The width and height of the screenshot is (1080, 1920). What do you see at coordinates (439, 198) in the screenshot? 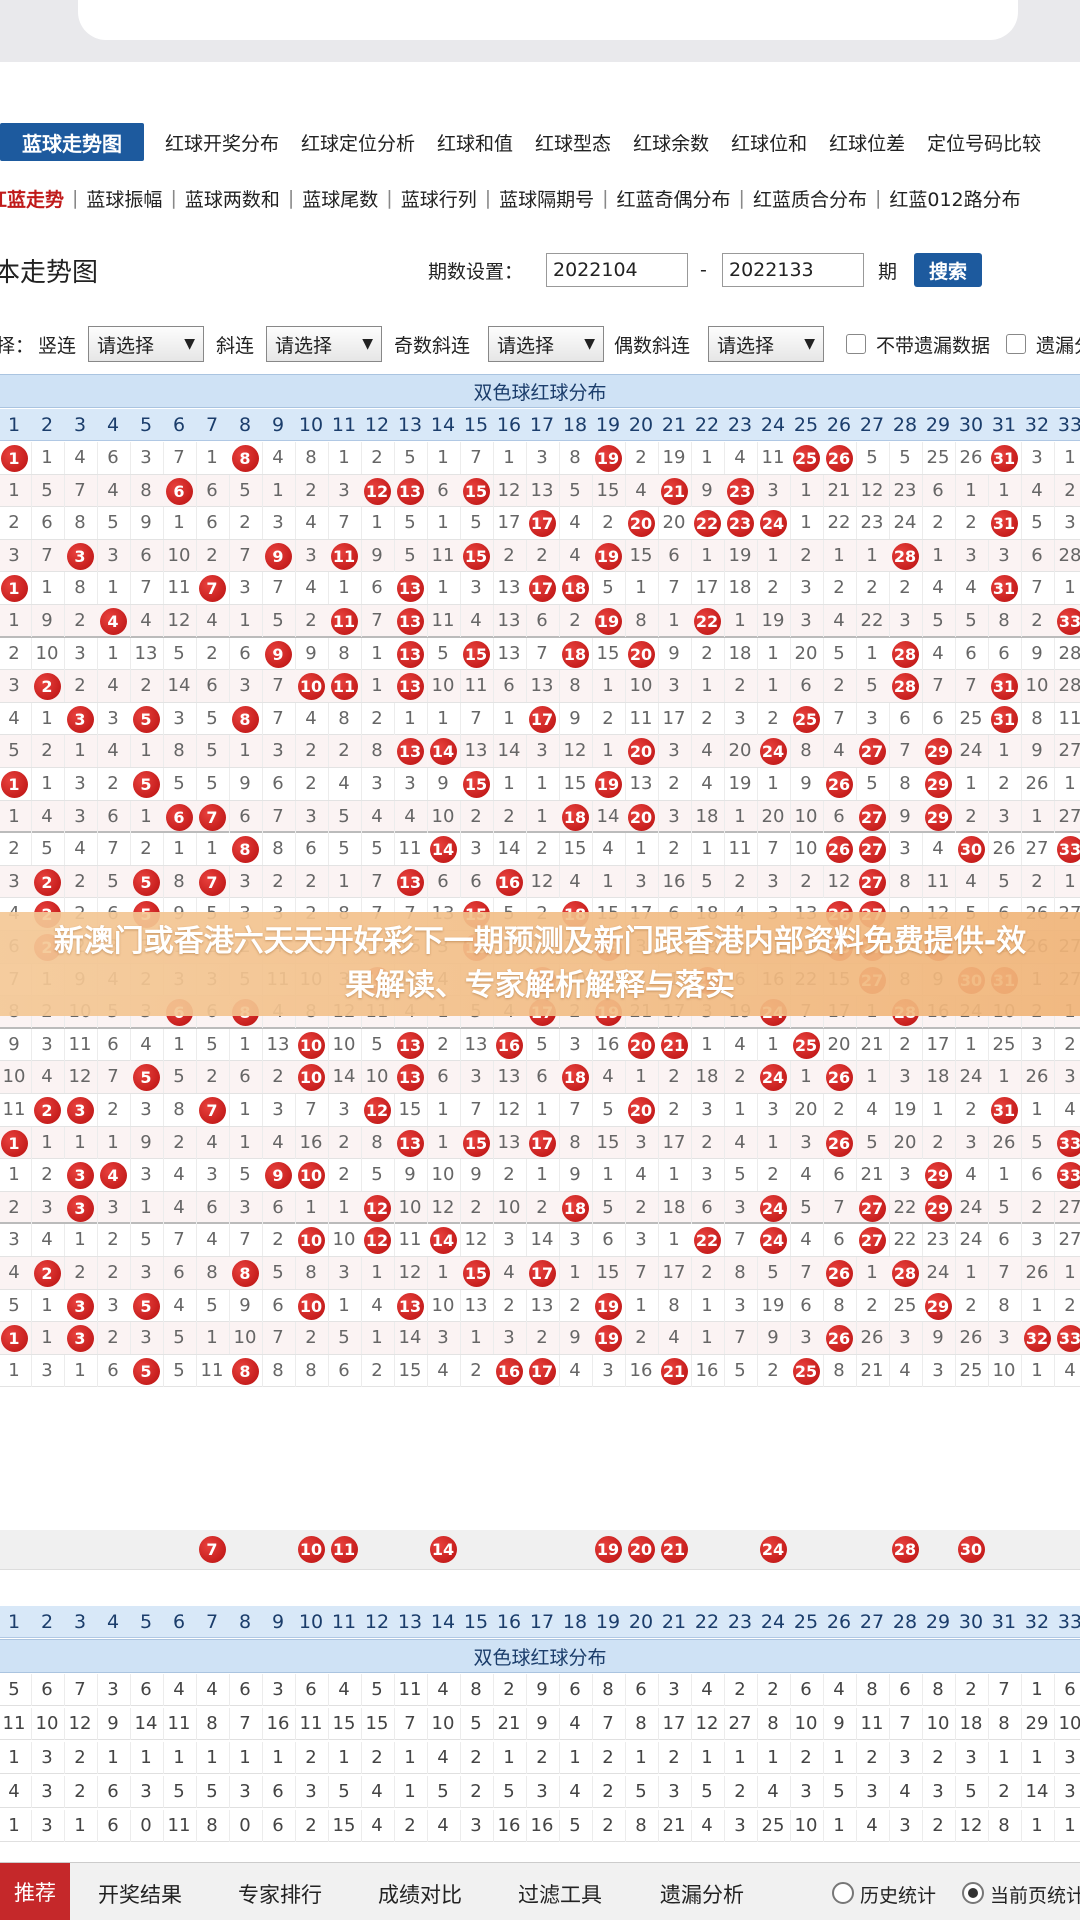
I see `subtab-blue-rows-cols: 蓝球行列` at bounding box center [439, 198].